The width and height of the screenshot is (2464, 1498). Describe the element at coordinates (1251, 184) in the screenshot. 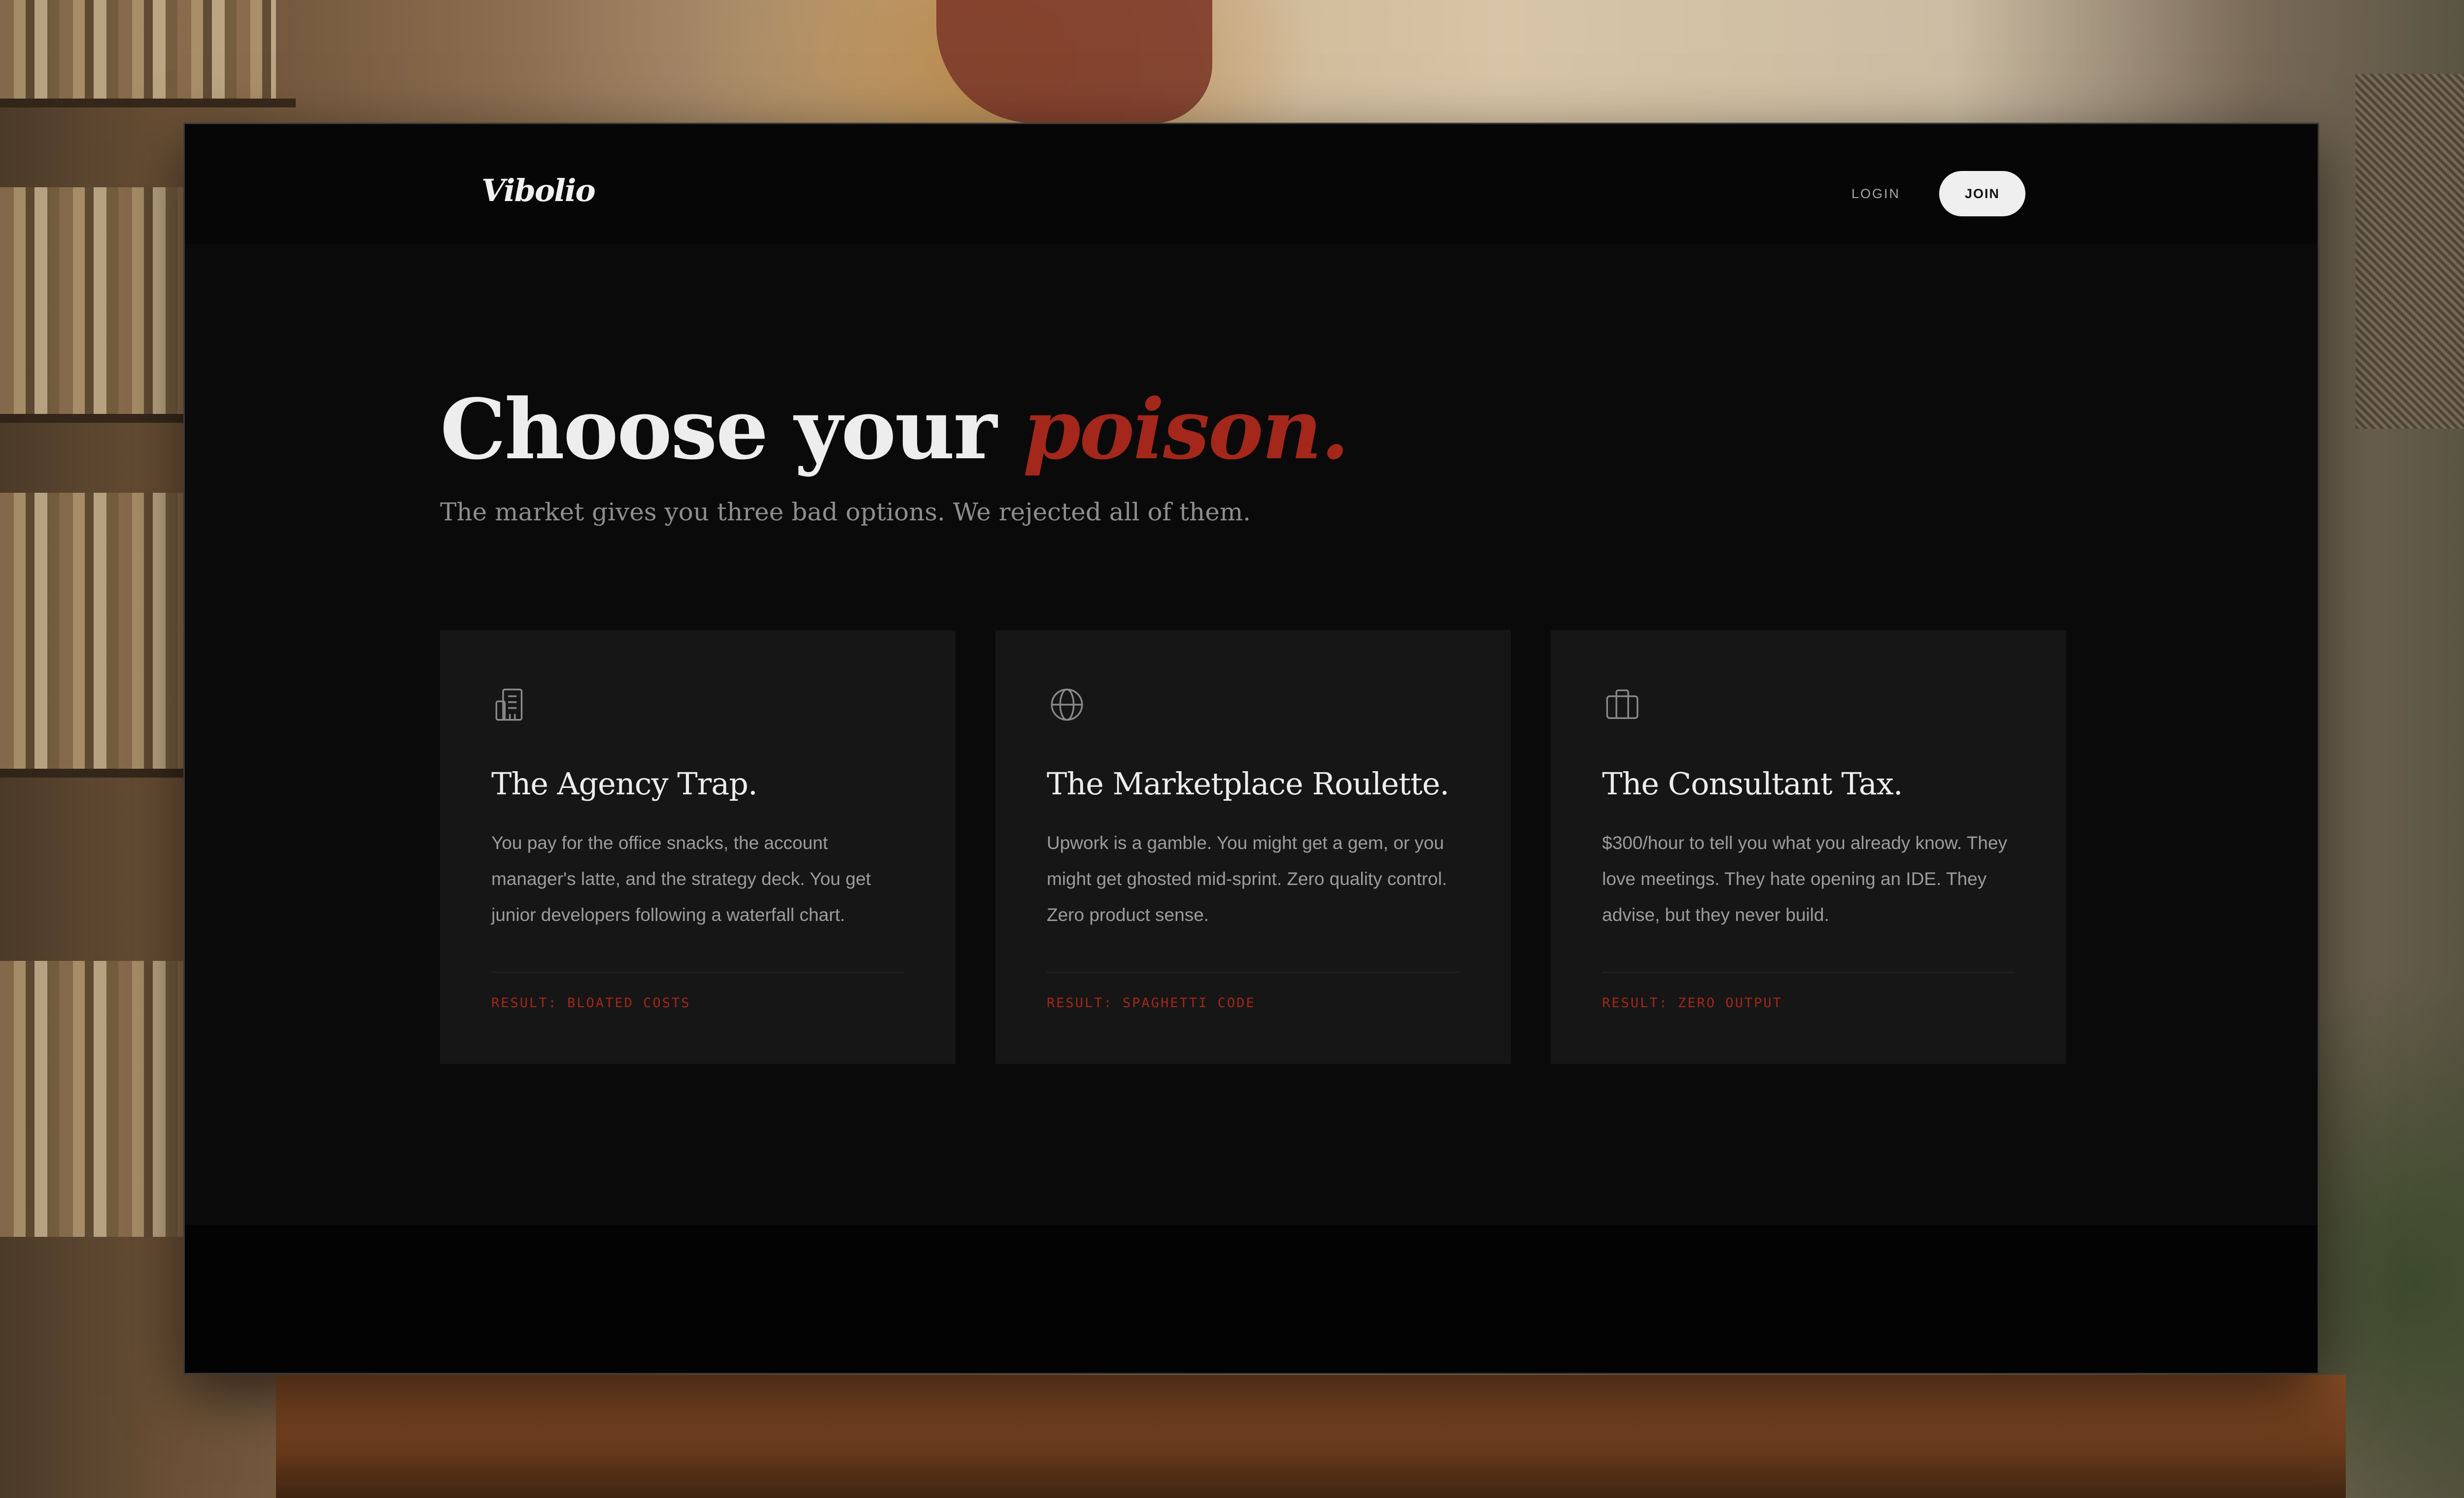

I see `top-navbar: Vibolio LOGIN JOIN` at that location.